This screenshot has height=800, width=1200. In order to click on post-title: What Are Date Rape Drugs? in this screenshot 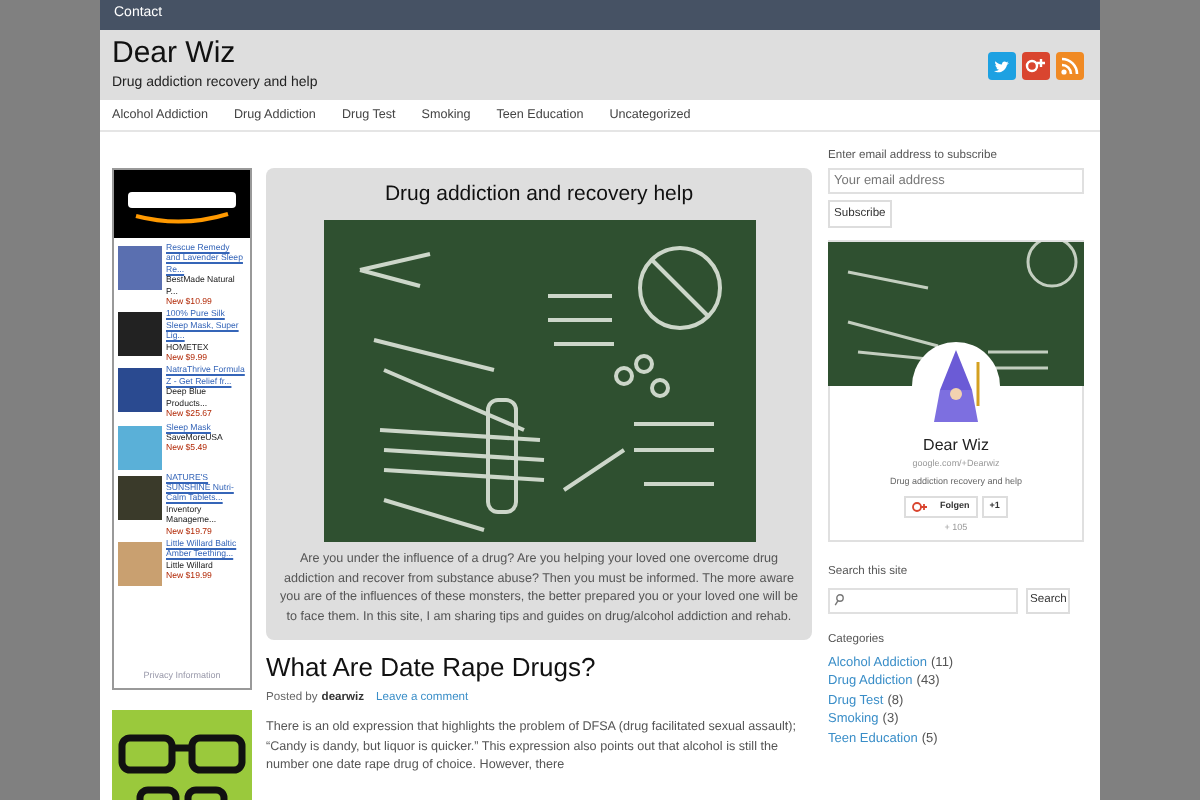, I will do `click(539, 668)`.